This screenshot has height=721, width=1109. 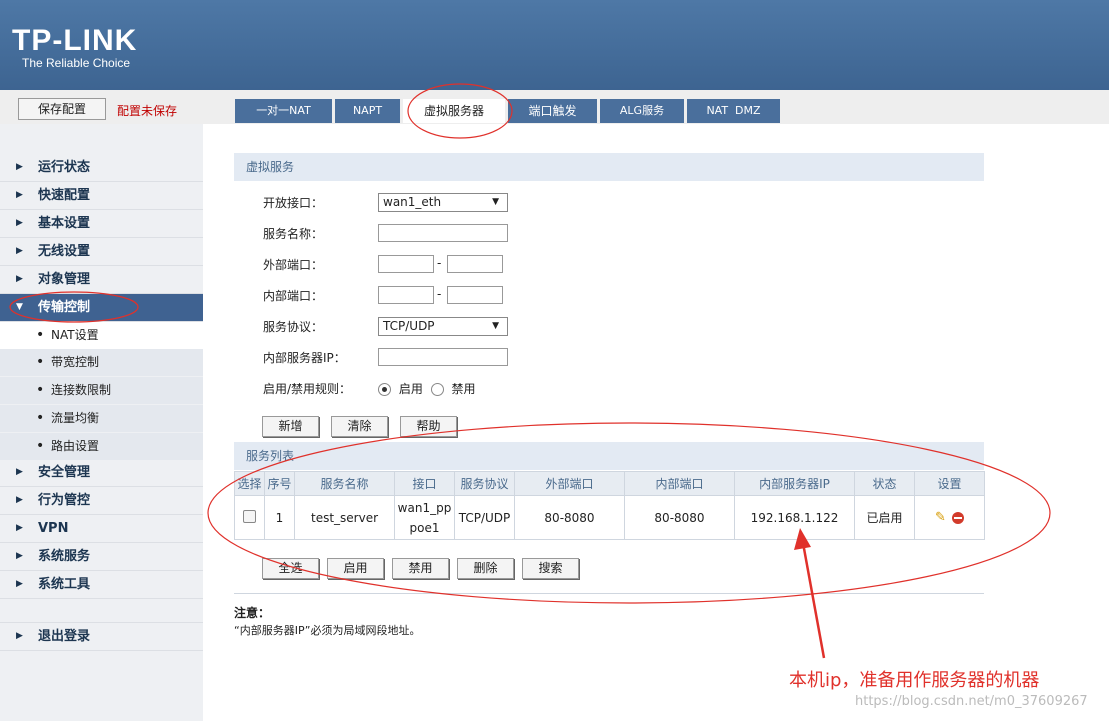 What do you see at coordinates (794, 483) in the screenshot?
I see `col-header-server-ip: 内部服务器IP` at bounding box center [794, 483].